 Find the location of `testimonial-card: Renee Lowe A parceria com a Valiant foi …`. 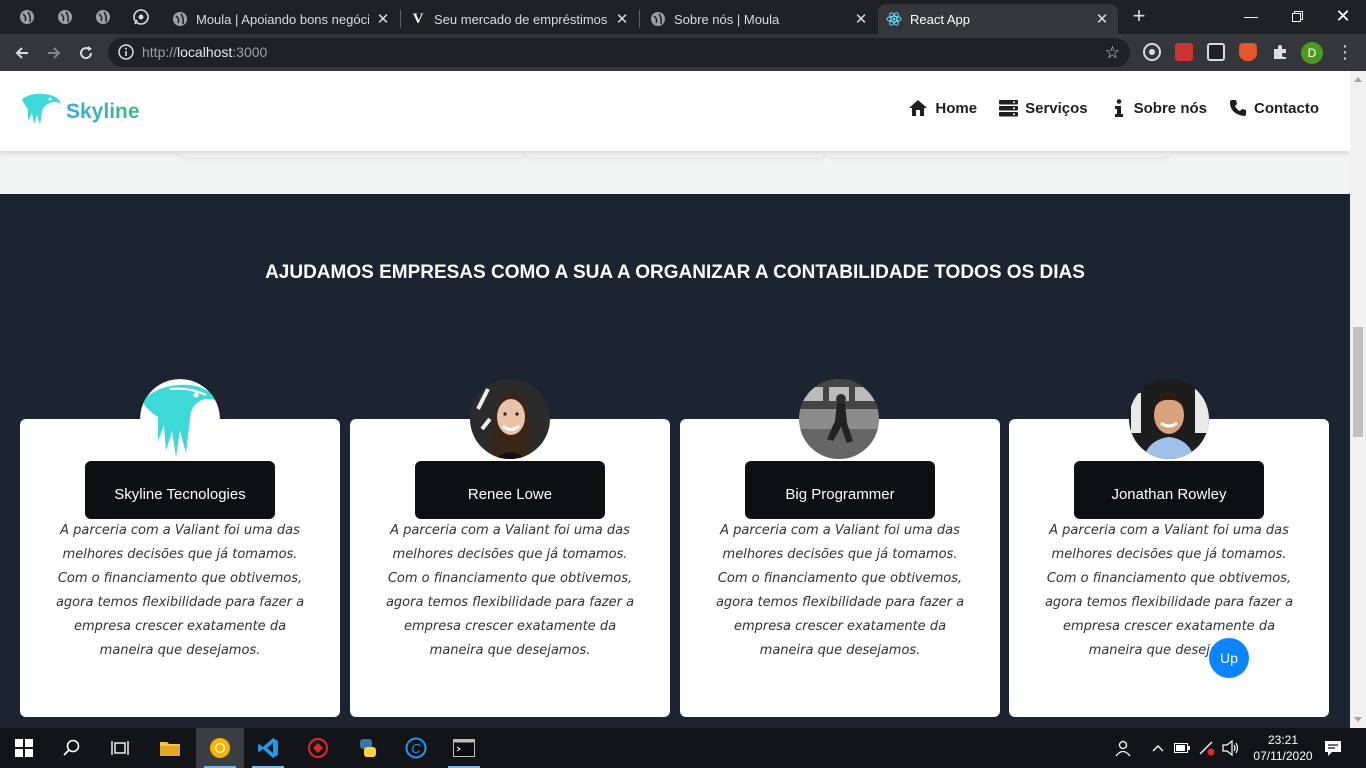

testimonial-card: Renee Lowe A parceria com a Valiant foi … is located at coordinates (510, 568).